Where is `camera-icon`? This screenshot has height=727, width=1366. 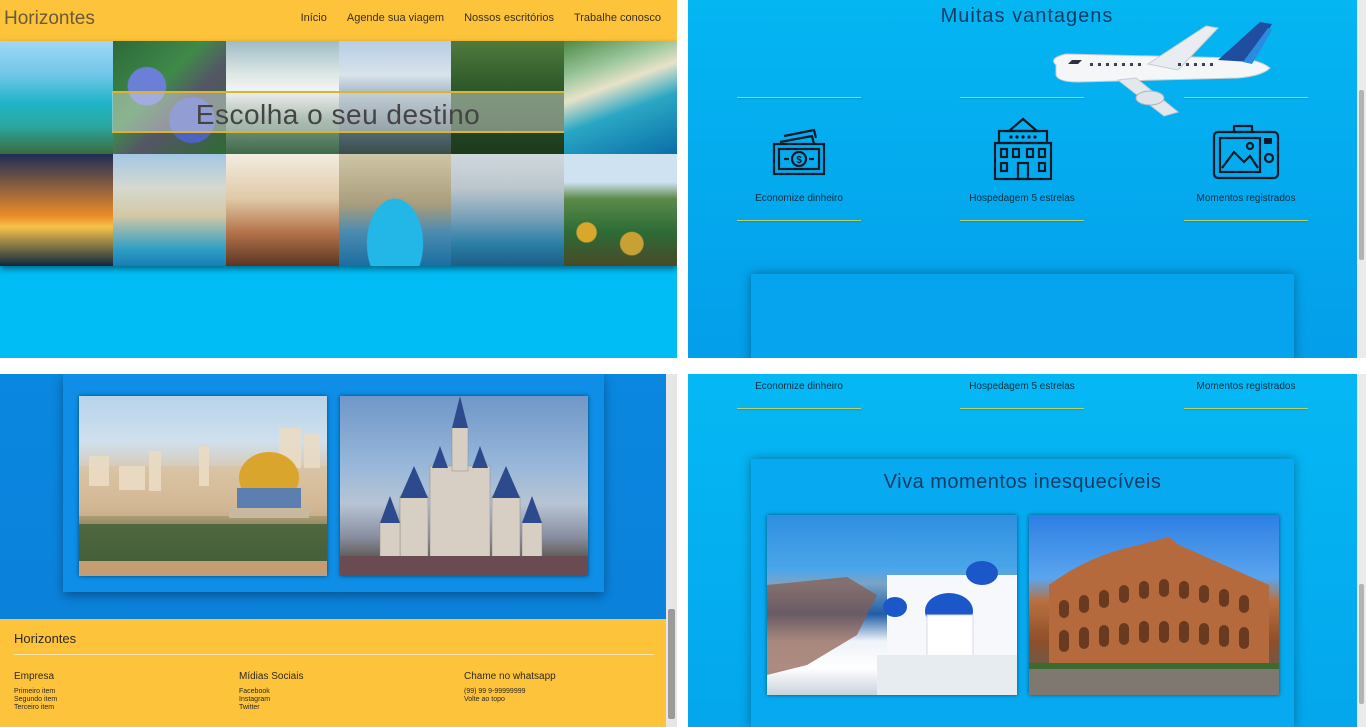 camera-icon is located at coordinates (1246, 152).